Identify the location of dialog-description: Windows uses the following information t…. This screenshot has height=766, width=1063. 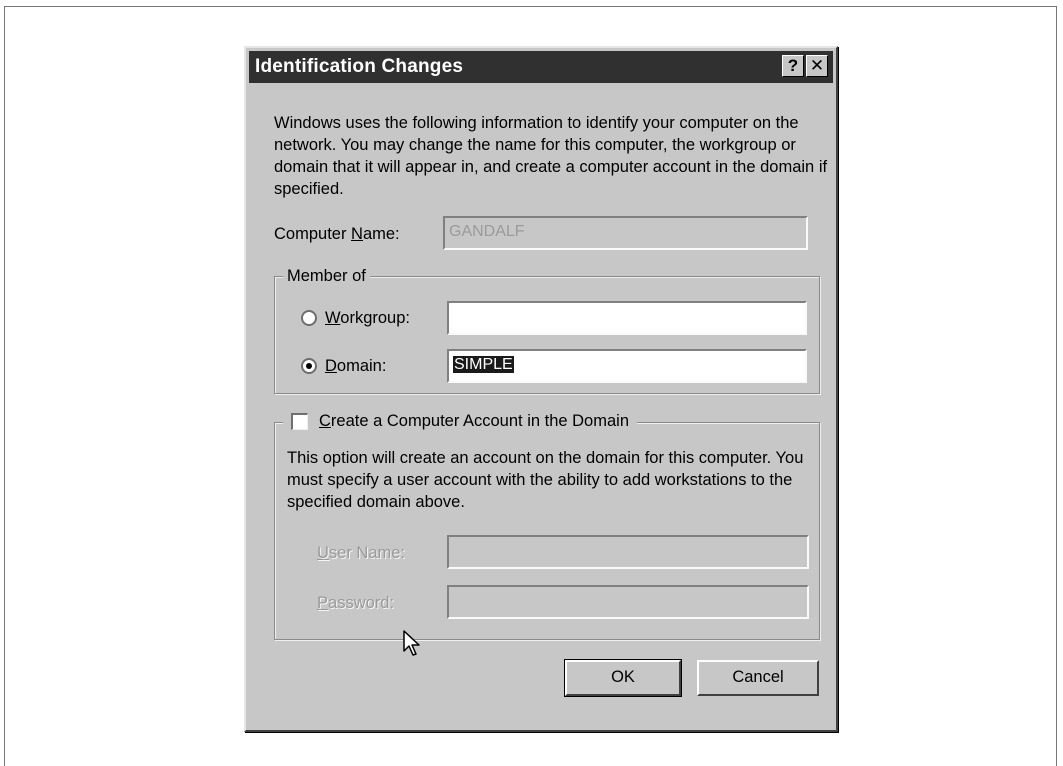
(551, 156).